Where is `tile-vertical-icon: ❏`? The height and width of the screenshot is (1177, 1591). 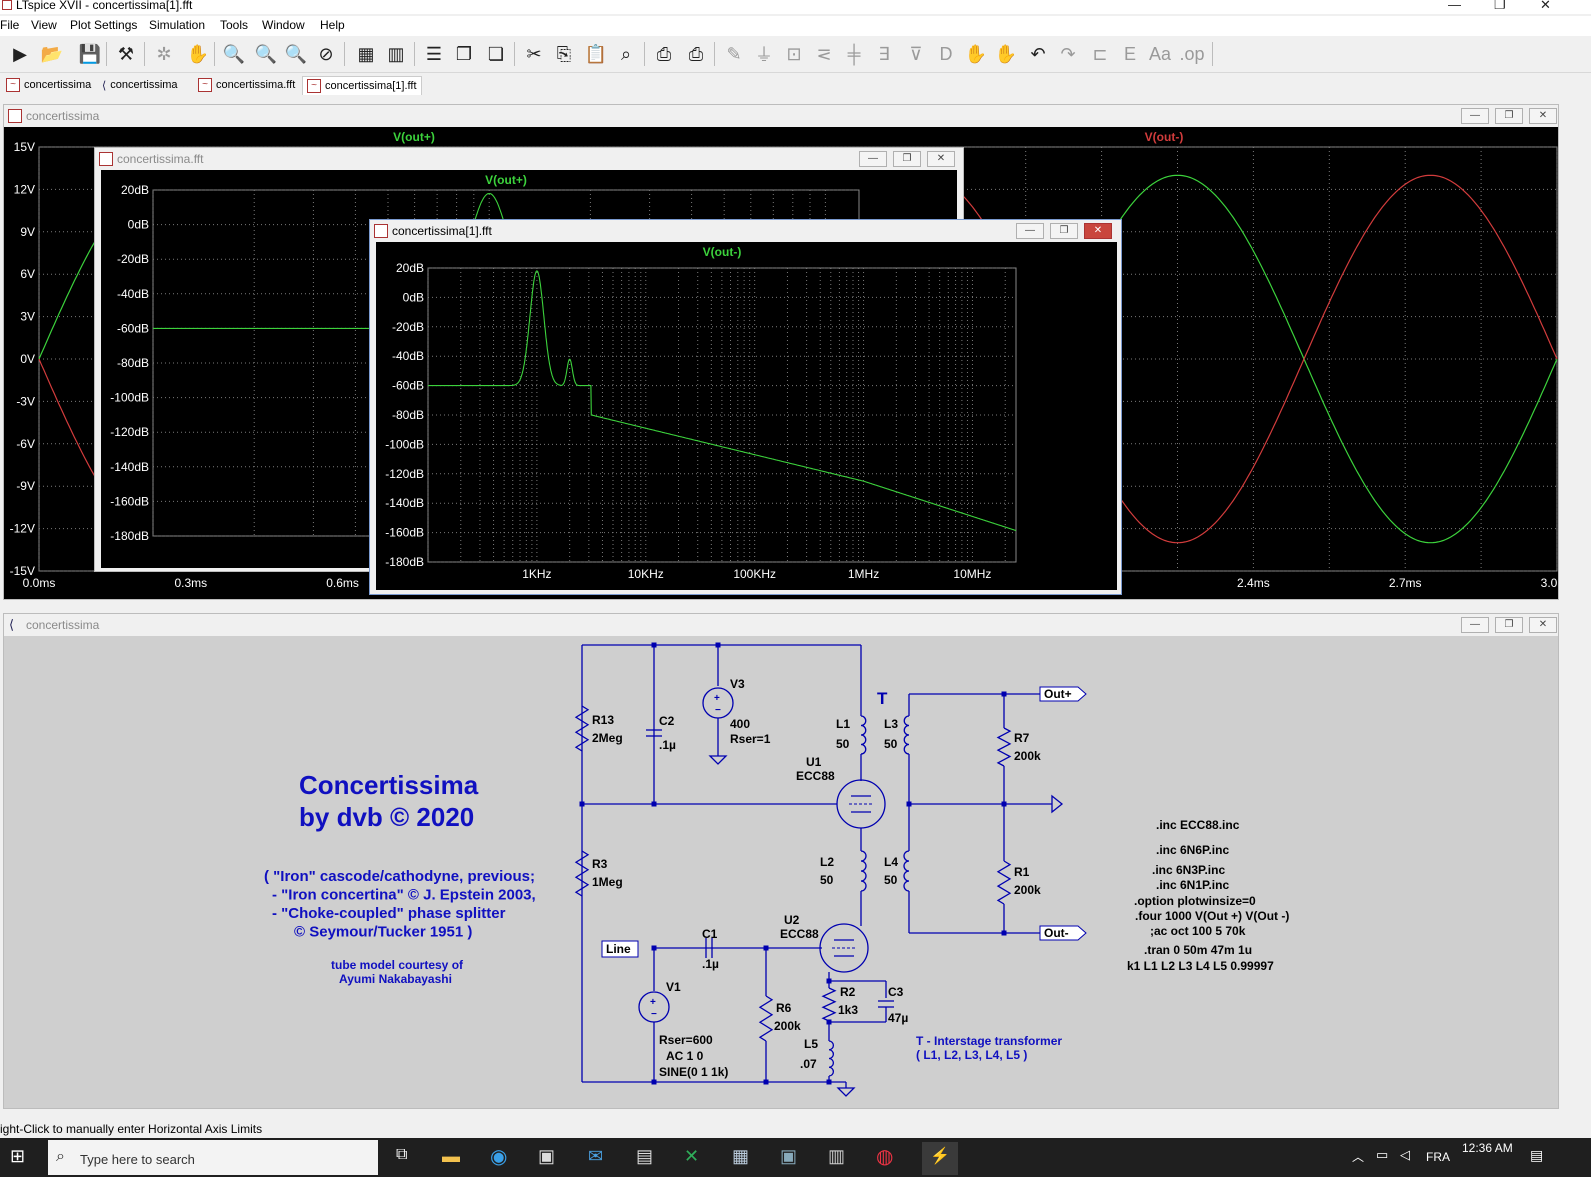
tile-vertical-icon: ❏ is located at coordinates (496, 54).